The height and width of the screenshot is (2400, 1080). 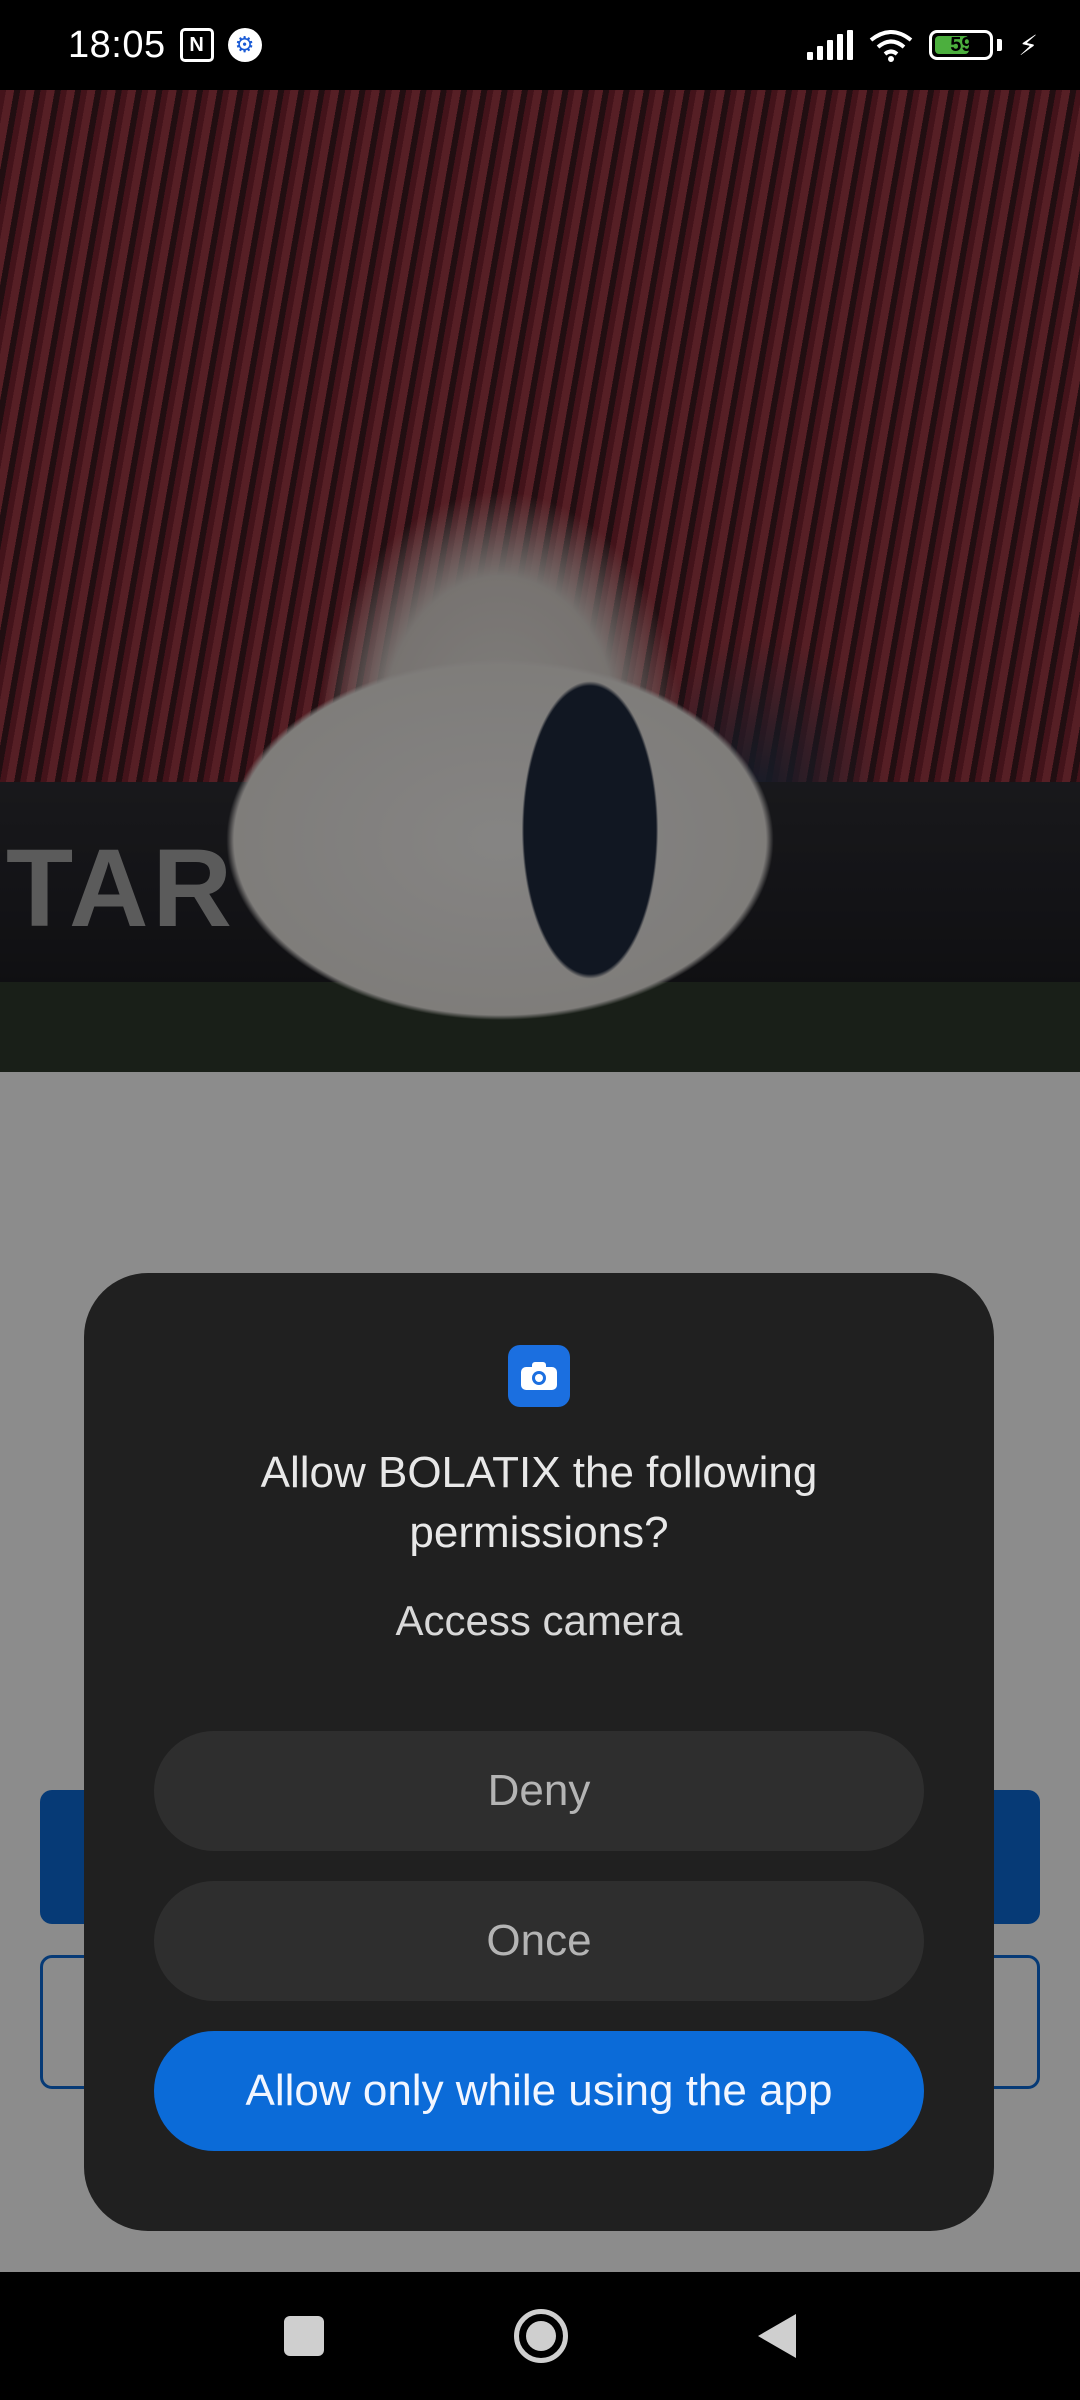 I want to click on home-icon, so click(x=541, y=2336).